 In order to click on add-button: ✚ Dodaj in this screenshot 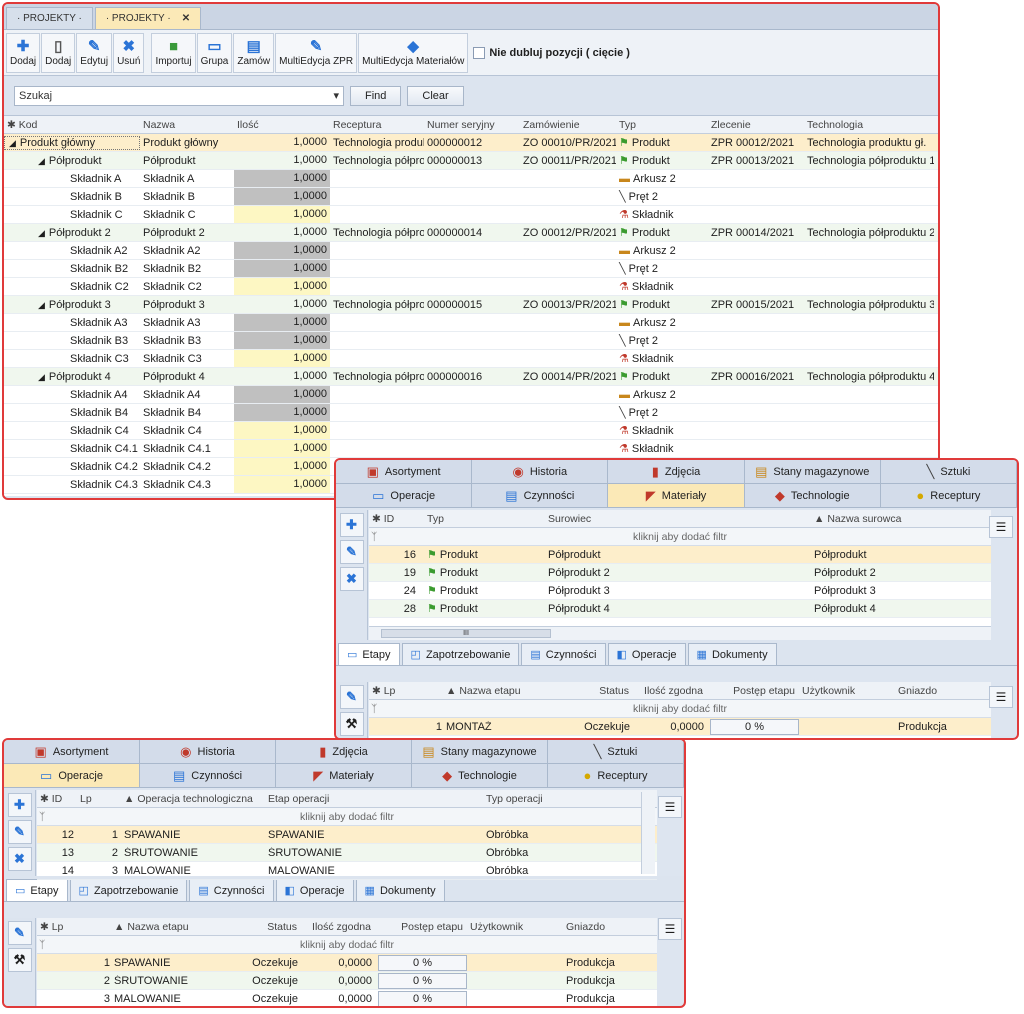, I will do `click(23, 52)`.